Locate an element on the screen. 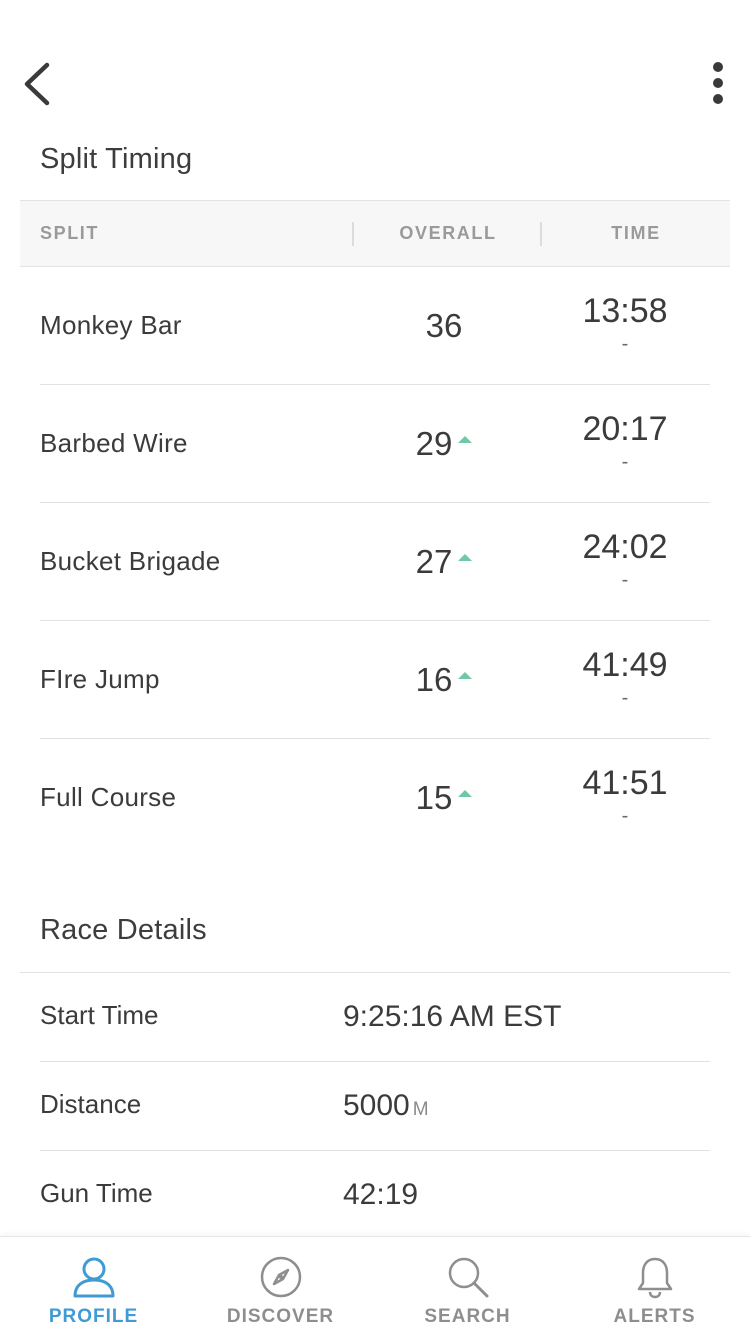 This screenshot has height=1334, width=750. detail-label: Start Time is located at coordinates (99, 1015).